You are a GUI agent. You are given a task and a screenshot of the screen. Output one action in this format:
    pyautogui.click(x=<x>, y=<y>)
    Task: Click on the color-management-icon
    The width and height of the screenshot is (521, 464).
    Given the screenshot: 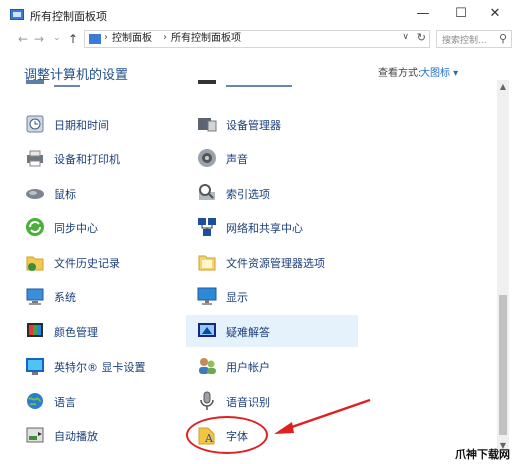 What is the action you would take?
    pyautogui.click(x=35, y=330)
    